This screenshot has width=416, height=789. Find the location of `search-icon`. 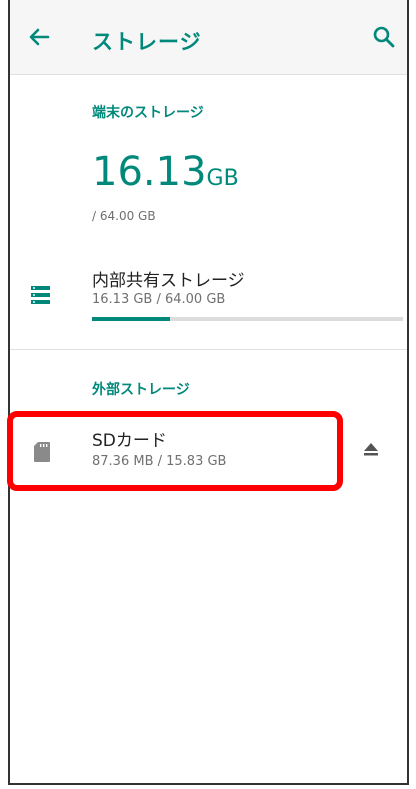

search-icon is located at coordinates (384, 37).